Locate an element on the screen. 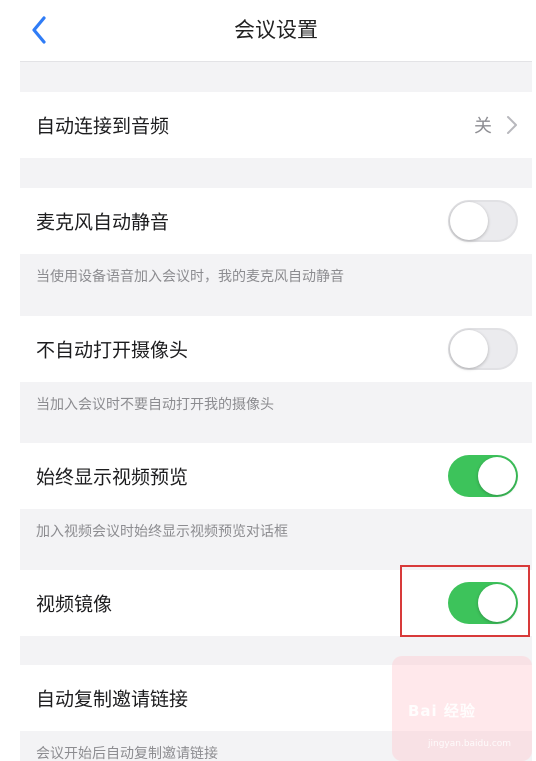  mic-auto-mute-description: 当使用设备语音加入会议时，我的麦克风自动静音 is located at coordinates (190, 277).